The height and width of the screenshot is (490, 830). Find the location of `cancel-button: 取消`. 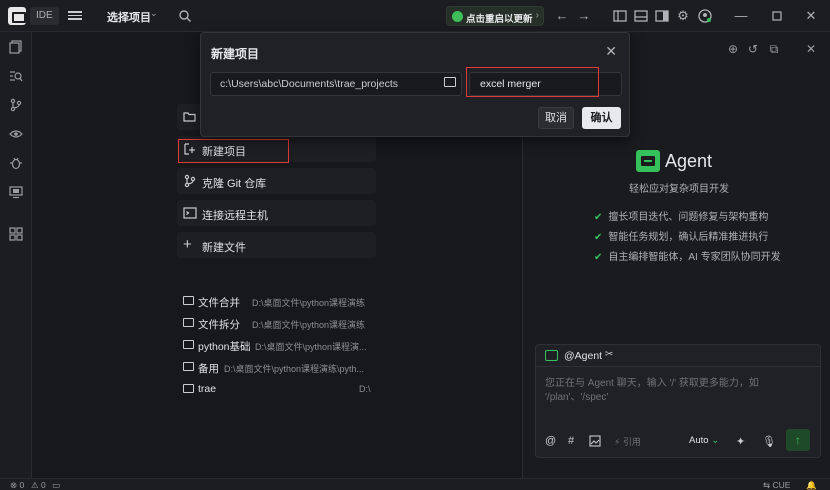

cancel-button: 取消 is located at coordinates (556, 118).